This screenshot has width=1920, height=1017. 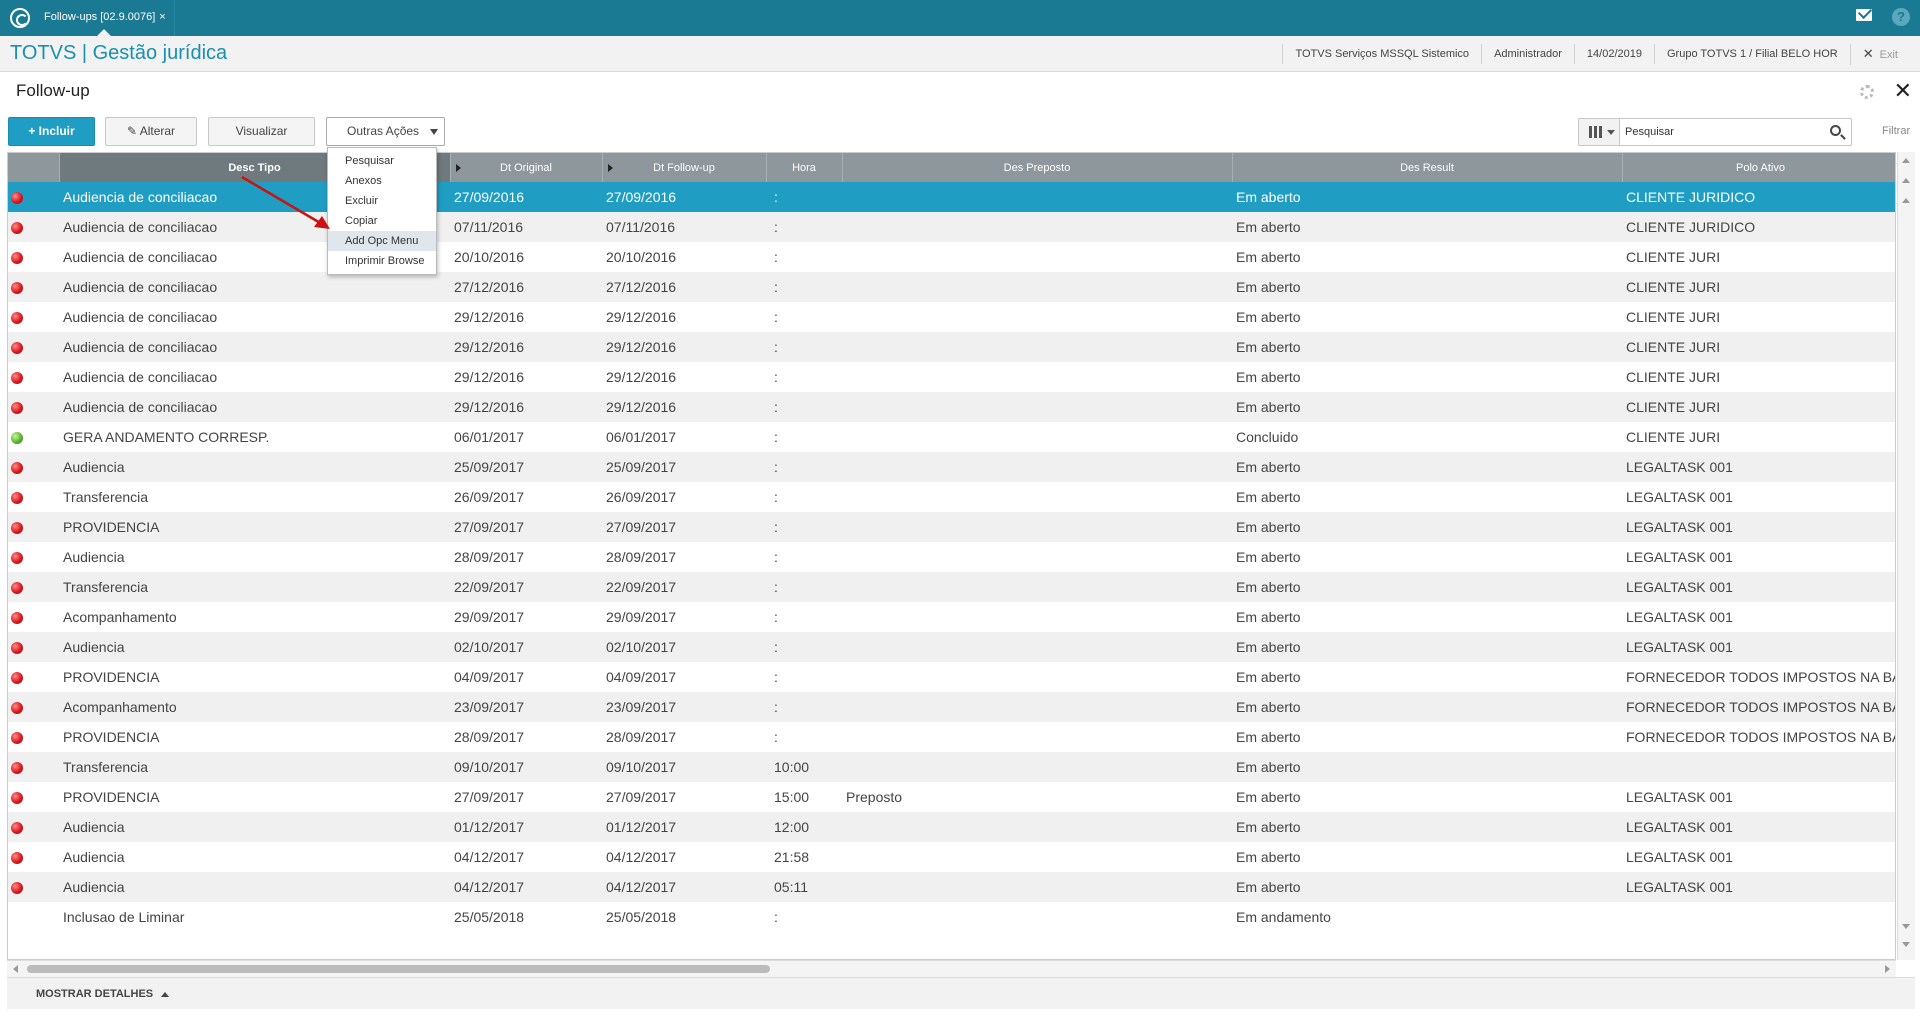 I want to click on col-header-dt-follow-up: Dt Follow-up, so click(x=684, y=167).